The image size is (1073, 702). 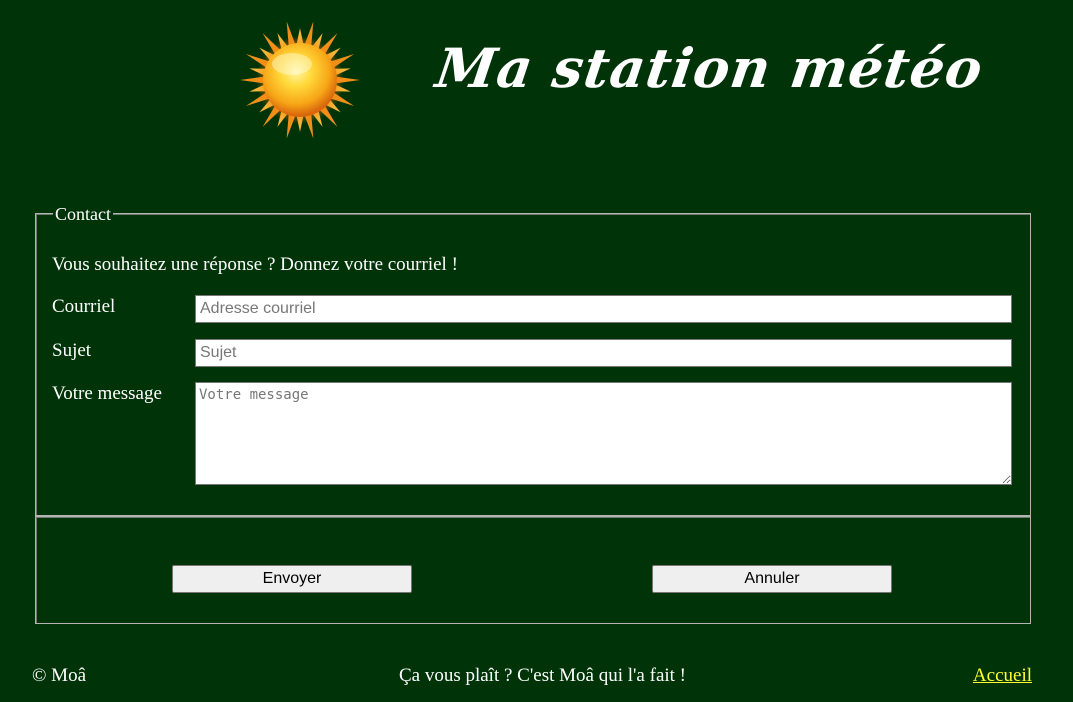 I want to click on send-button: Envoyer, so click(x=292, y=579).